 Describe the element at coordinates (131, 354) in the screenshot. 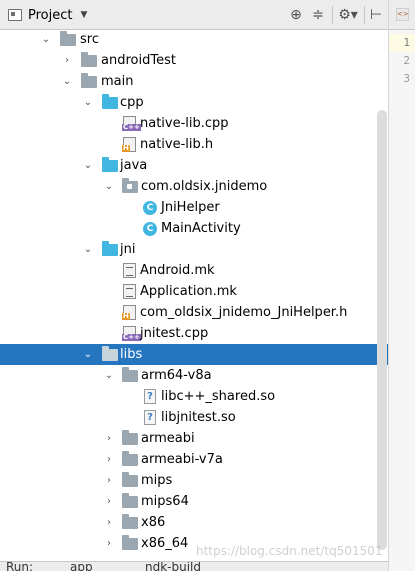

I see `tree-item-label: libs` at that location.